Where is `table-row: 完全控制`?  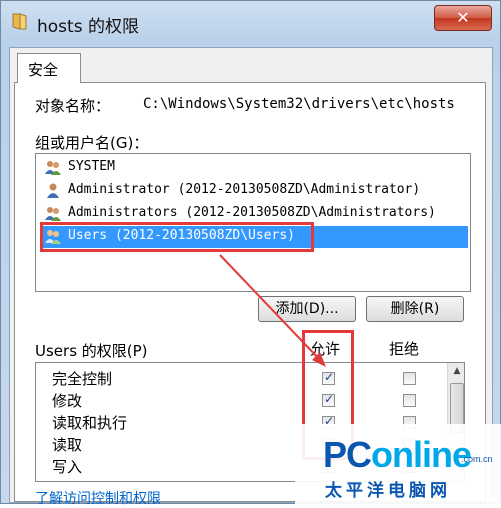
table-row: 完全控制 is located at coordinates (241, 378).